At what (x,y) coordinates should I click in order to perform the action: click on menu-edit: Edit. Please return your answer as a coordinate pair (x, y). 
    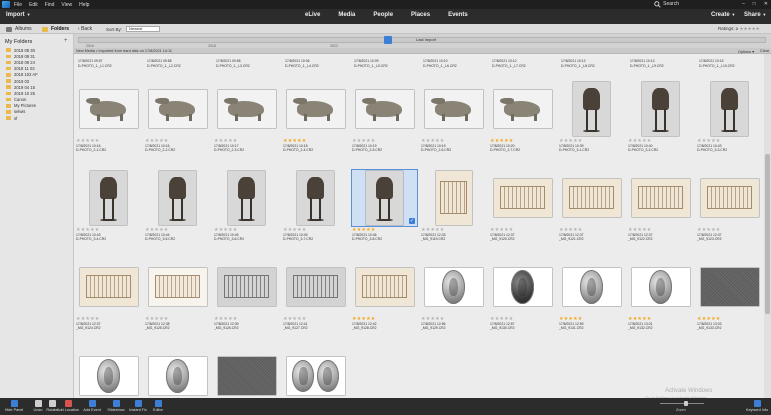
    Looking at the image, I should click on (33, 5).